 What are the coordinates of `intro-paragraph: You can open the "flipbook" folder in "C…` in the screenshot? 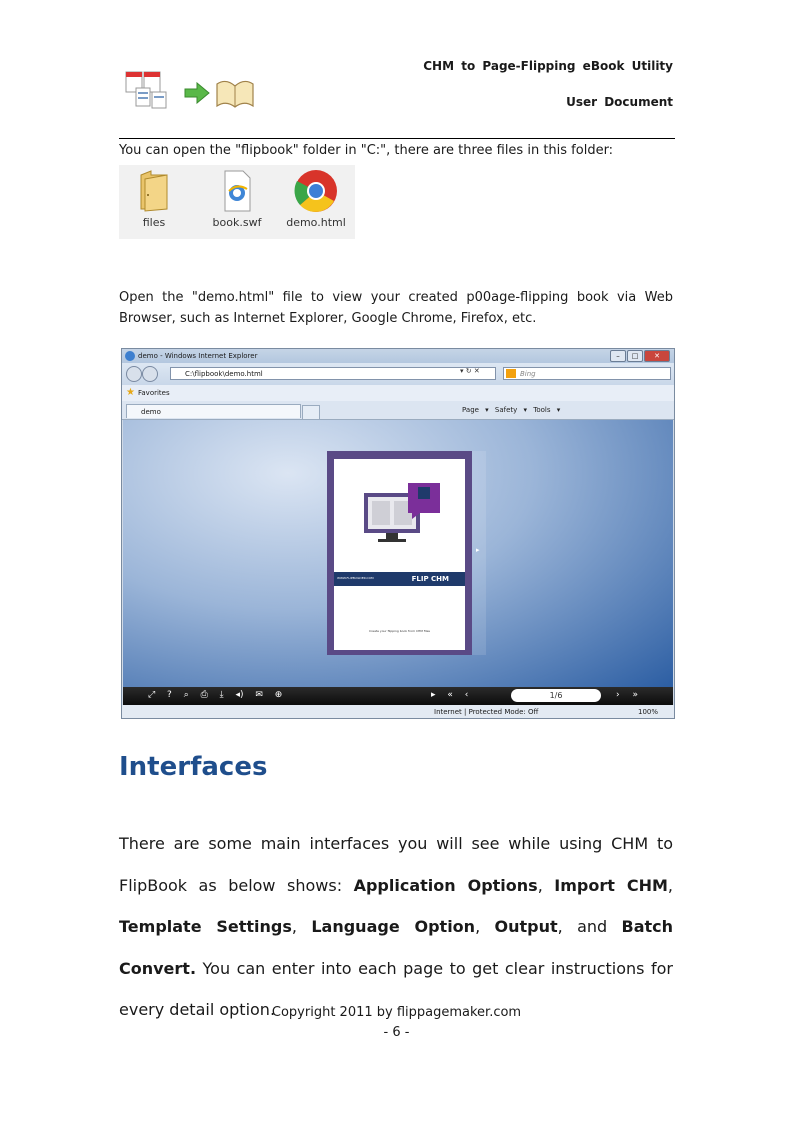 It's located at (366, 150).